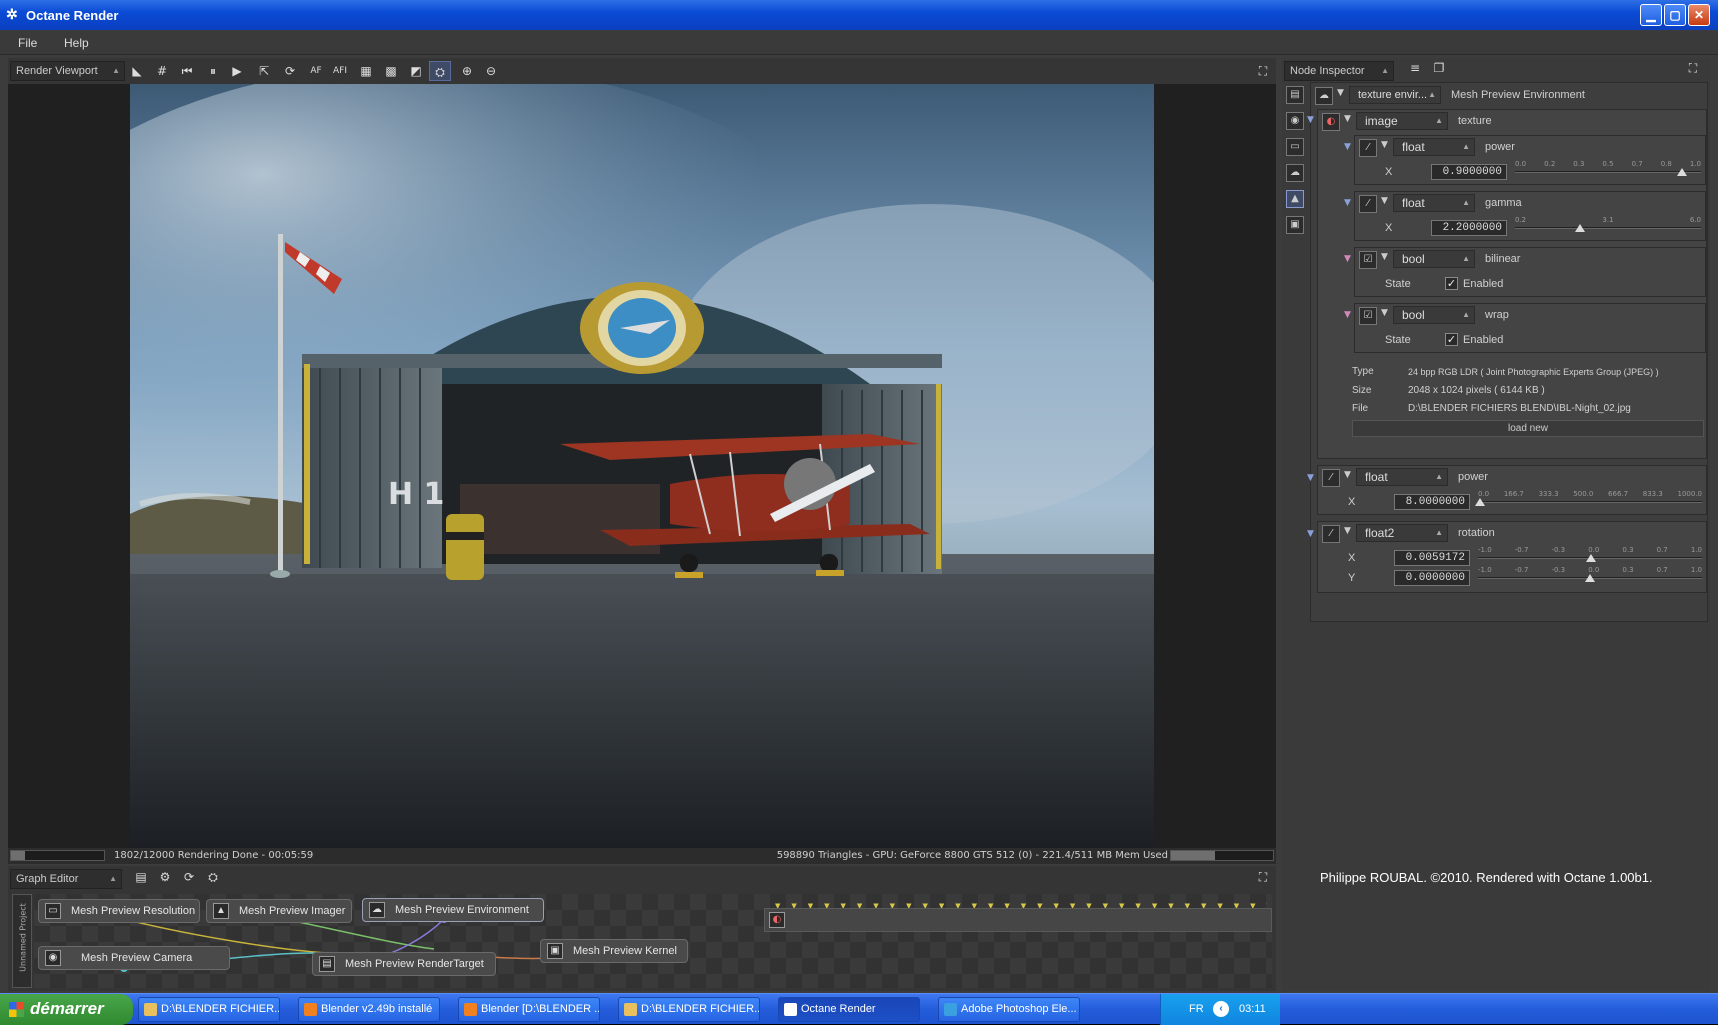 The height and width of the screenshot is (1025, 1718). Describe the element at coordinates (467, 71) in the screenshot. I see `zoom-in-icon: ⊕` at that location.